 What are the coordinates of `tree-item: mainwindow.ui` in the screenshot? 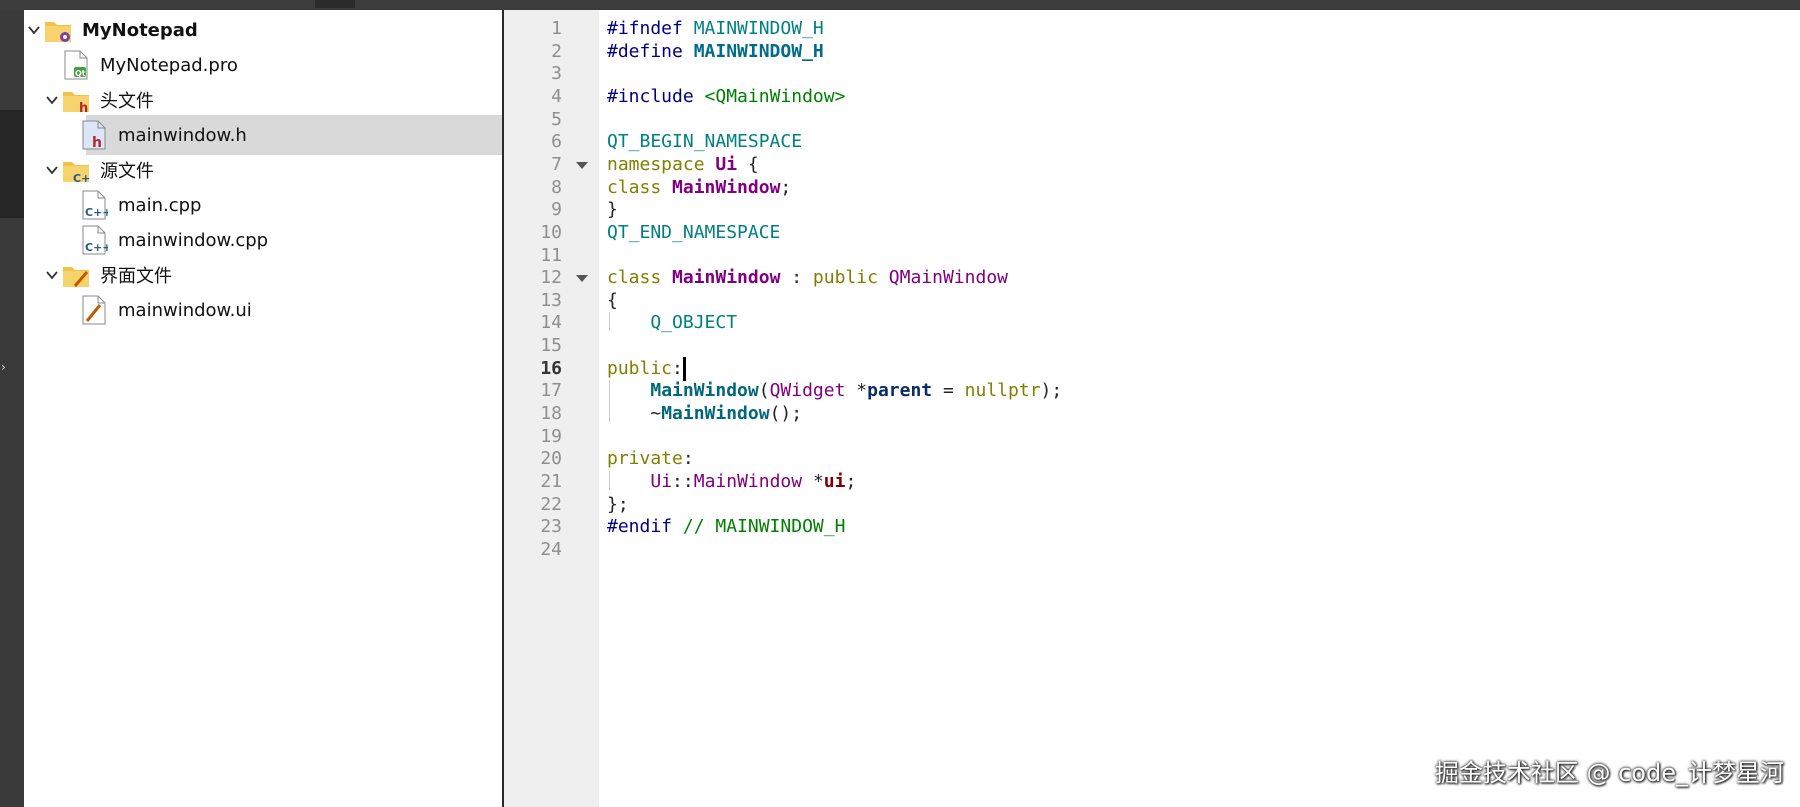 It's located at (263, 310).